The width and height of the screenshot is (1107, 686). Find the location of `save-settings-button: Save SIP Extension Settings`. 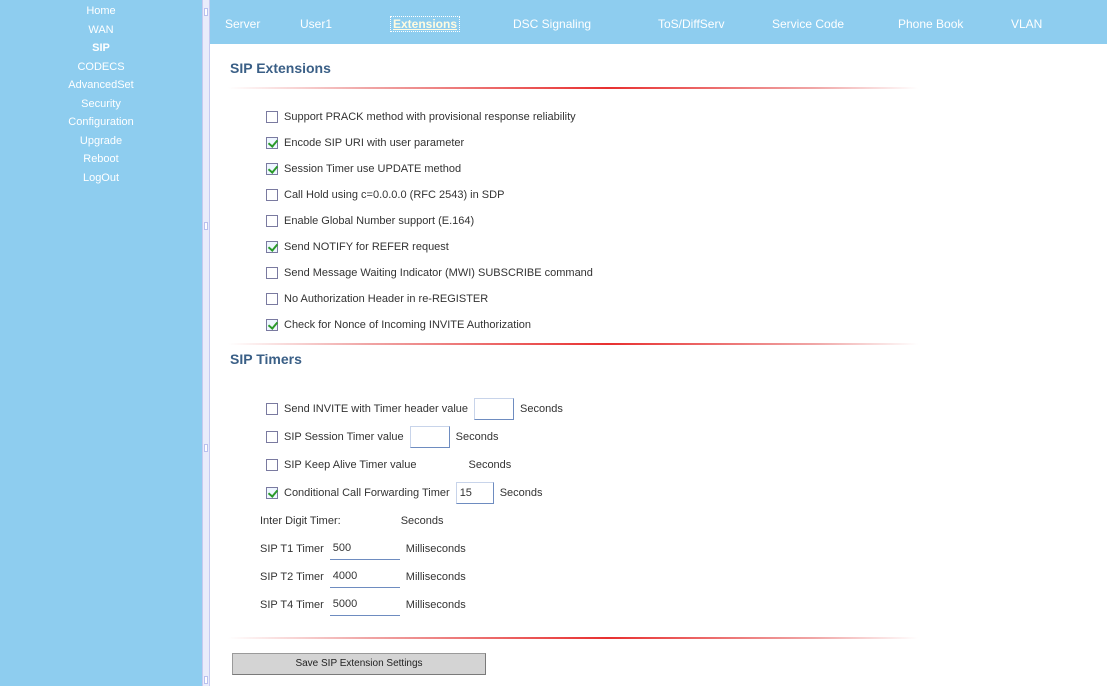

save-settings-button: Save SIP Extension Settings is located at coordinates (359, 664).